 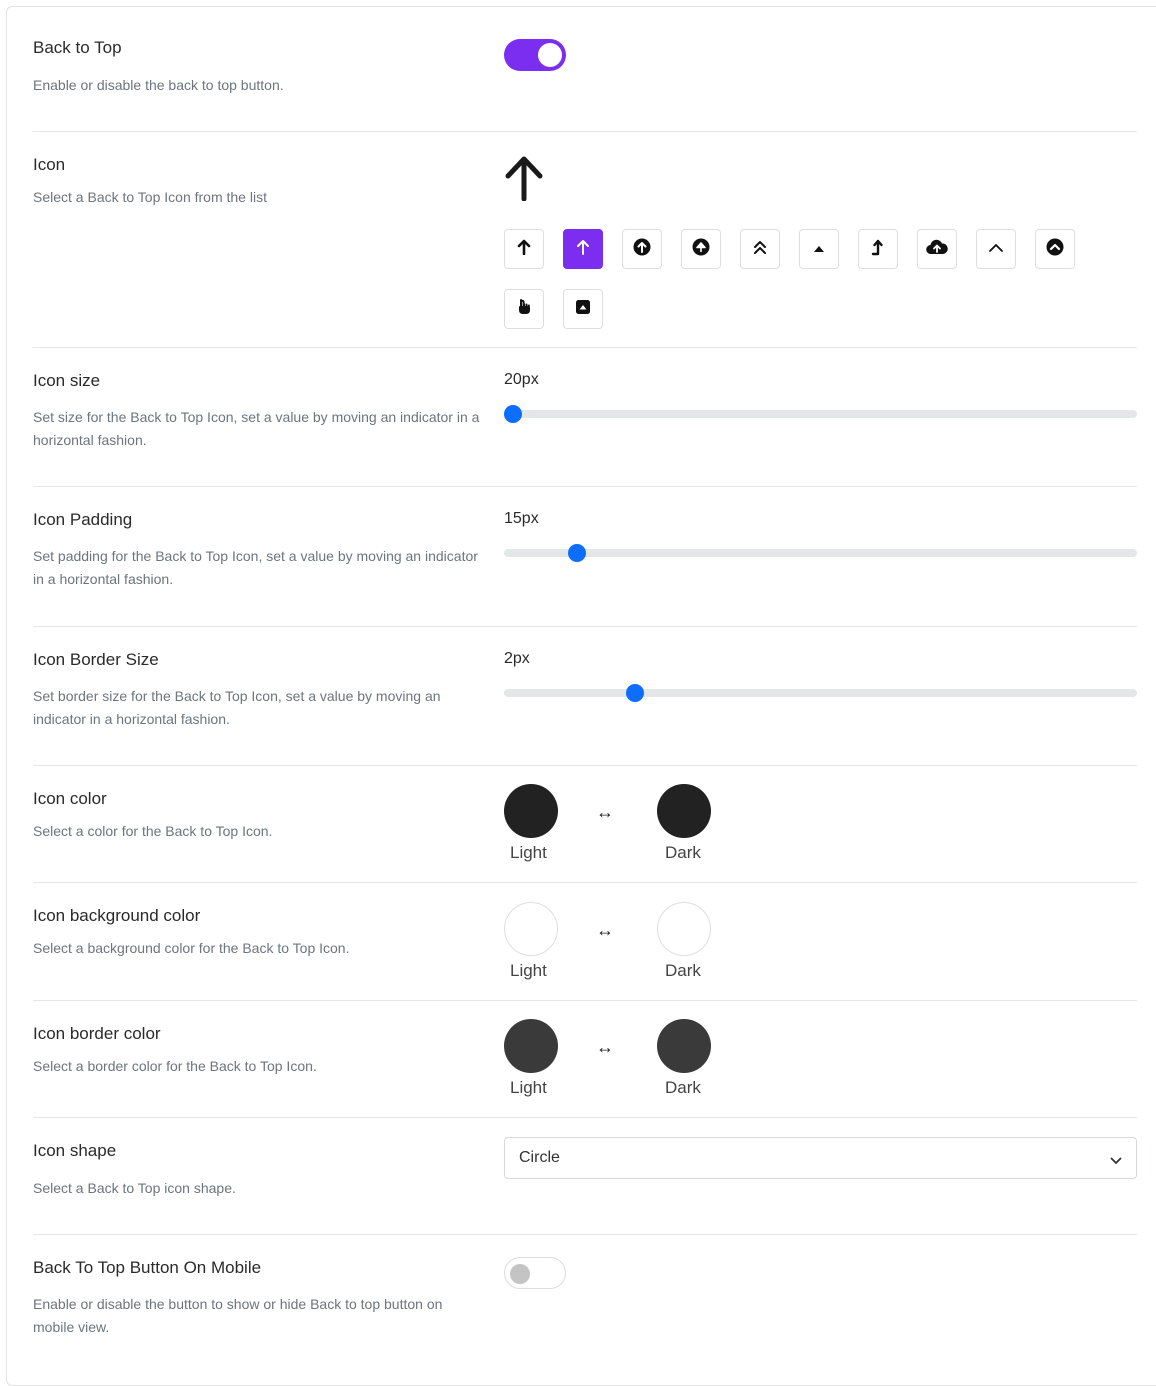 What do you see at coordinates (70, 798) in the screenshot?
I see `icon-color-label: Icon color` at bounding box center [70, 798].